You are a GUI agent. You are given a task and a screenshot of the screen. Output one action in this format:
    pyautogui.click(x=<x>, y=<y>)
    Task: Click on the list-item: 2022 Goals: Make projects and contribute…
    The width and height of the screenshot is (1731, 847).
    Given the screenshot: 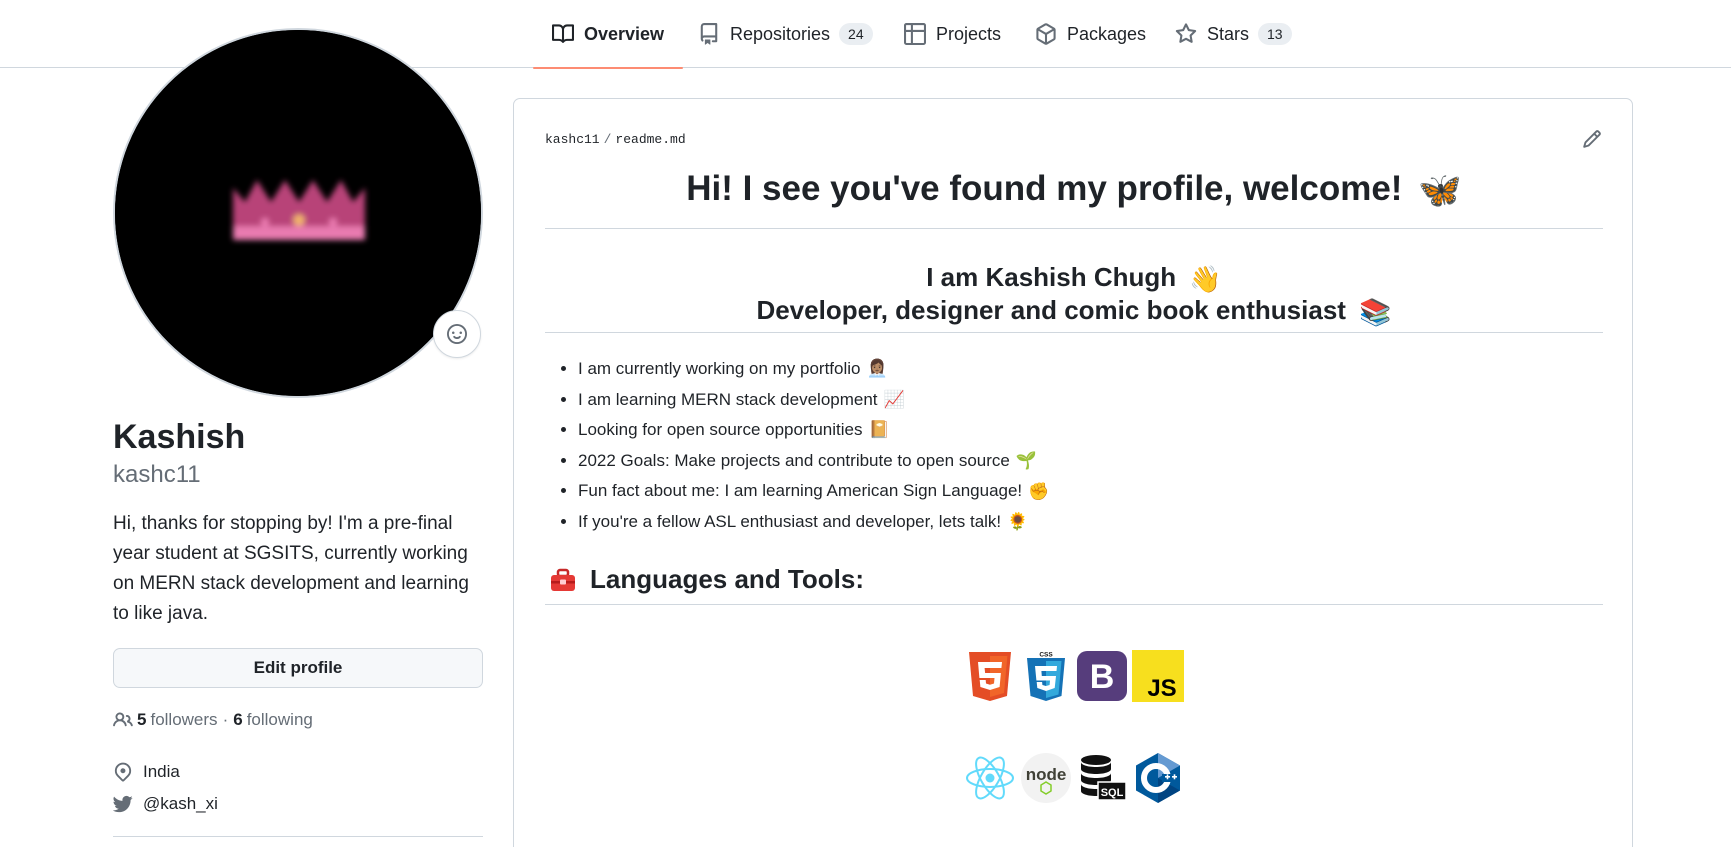 What is the action you would take?
    pyautogui.click(x=813, y=461)
    